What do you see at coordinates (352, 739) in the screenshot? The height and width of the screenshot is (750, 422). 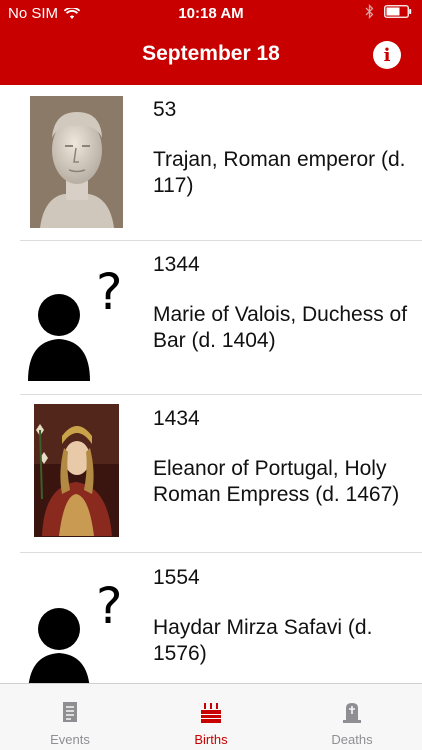 I see `tab-label: Deaths` at bounding box center [352, 739].